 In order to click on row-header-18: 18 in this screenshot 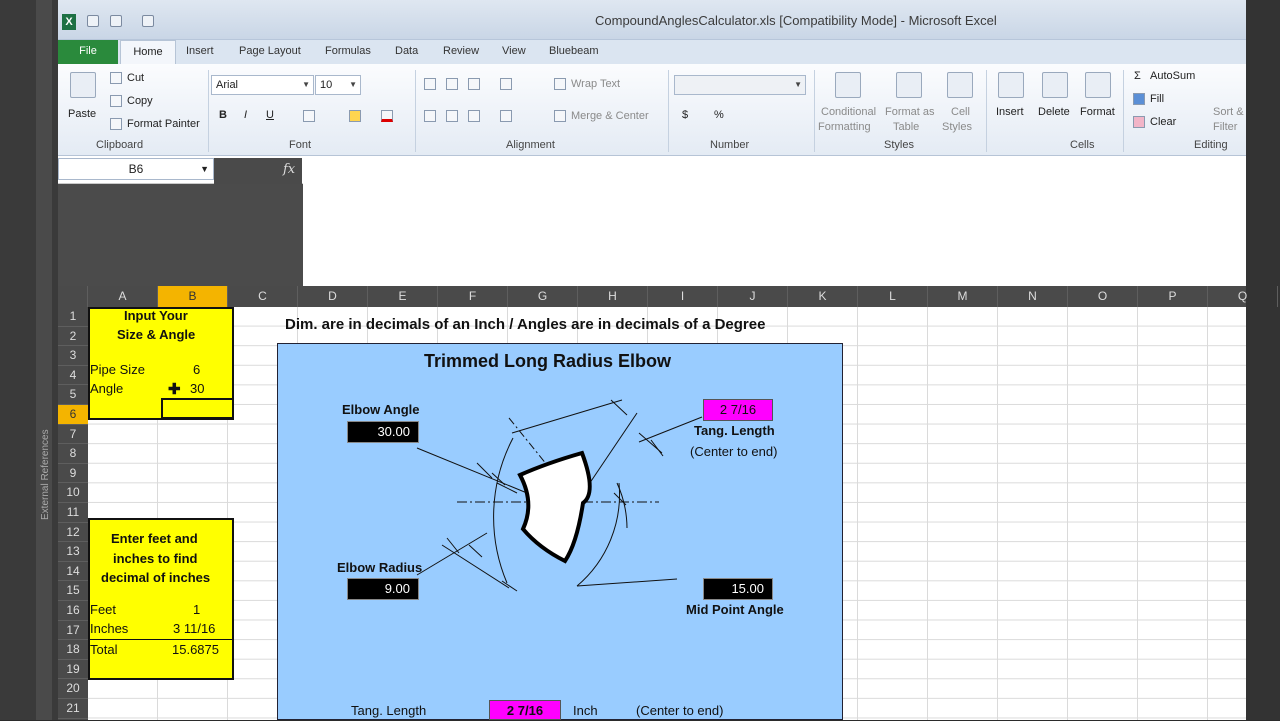, I will do `click(73, 650)`.